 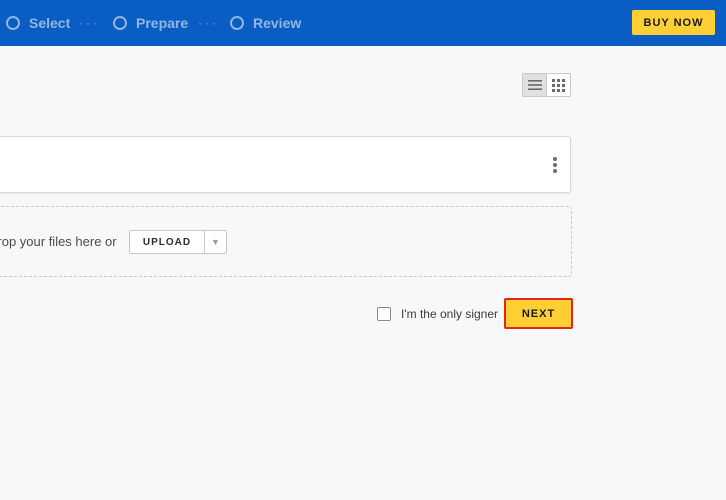 I want to click on only-signer-label: I'm the only signer, so click(x=450, y=314).